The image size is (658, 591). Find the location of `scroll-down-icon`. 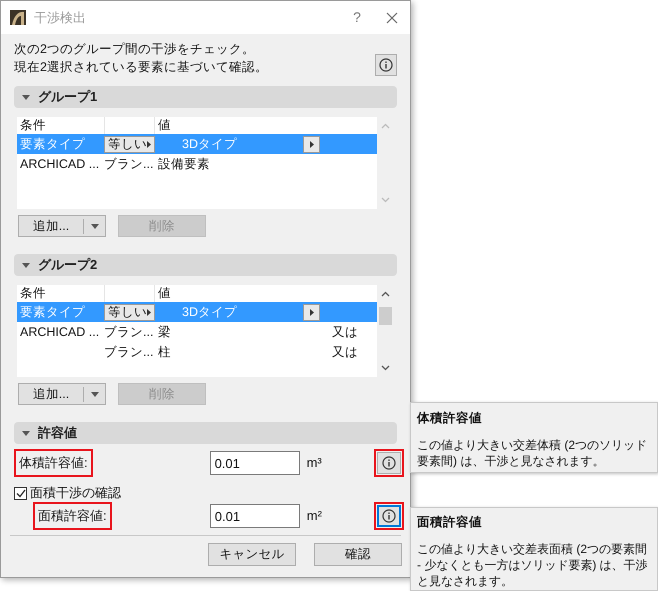

scroll-down-icon is located at coordinates (385, 368).